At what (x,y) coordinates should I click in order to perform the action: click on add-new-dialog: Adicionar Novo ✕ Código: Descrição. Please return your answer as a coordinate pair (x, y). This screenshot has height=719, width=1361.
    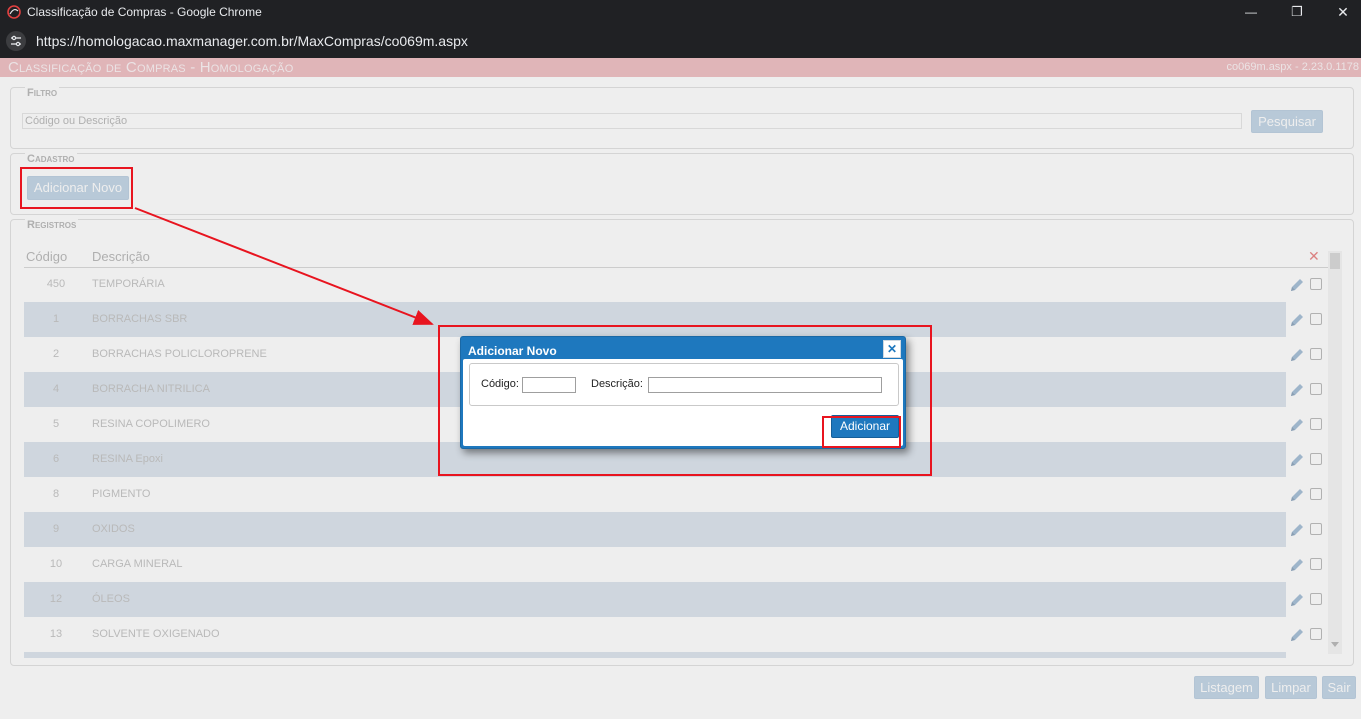
    Looking at the image, I should click on (683, 392).